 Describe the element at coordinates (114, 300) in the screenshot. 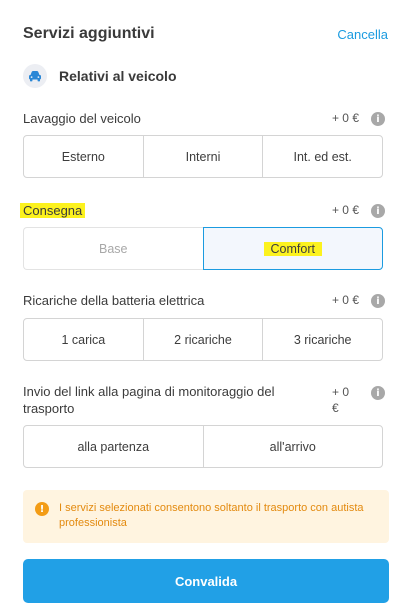

I see `group-label-charging: Ricariche della batteria elettrica` at that location.